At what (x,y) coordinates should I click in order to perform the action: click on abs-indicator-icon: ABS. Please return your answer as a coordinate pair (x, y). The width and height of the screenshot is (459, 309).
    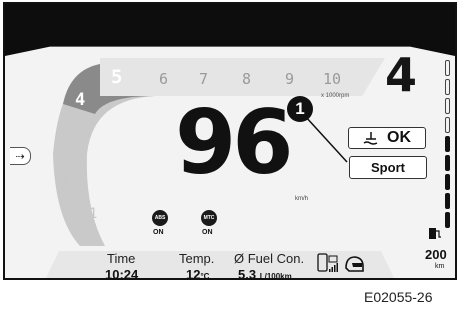
    Looking at the image, I should click on (160, 218).